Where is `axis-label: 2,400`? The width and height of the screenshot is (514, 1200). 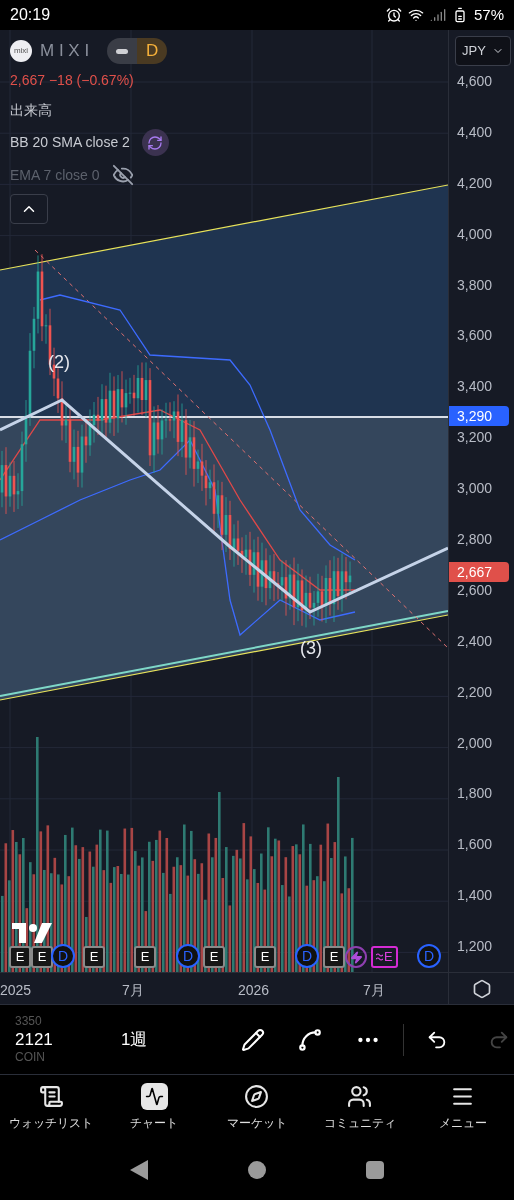
axis-label: 2,400 is located at coordinates (475, 641).